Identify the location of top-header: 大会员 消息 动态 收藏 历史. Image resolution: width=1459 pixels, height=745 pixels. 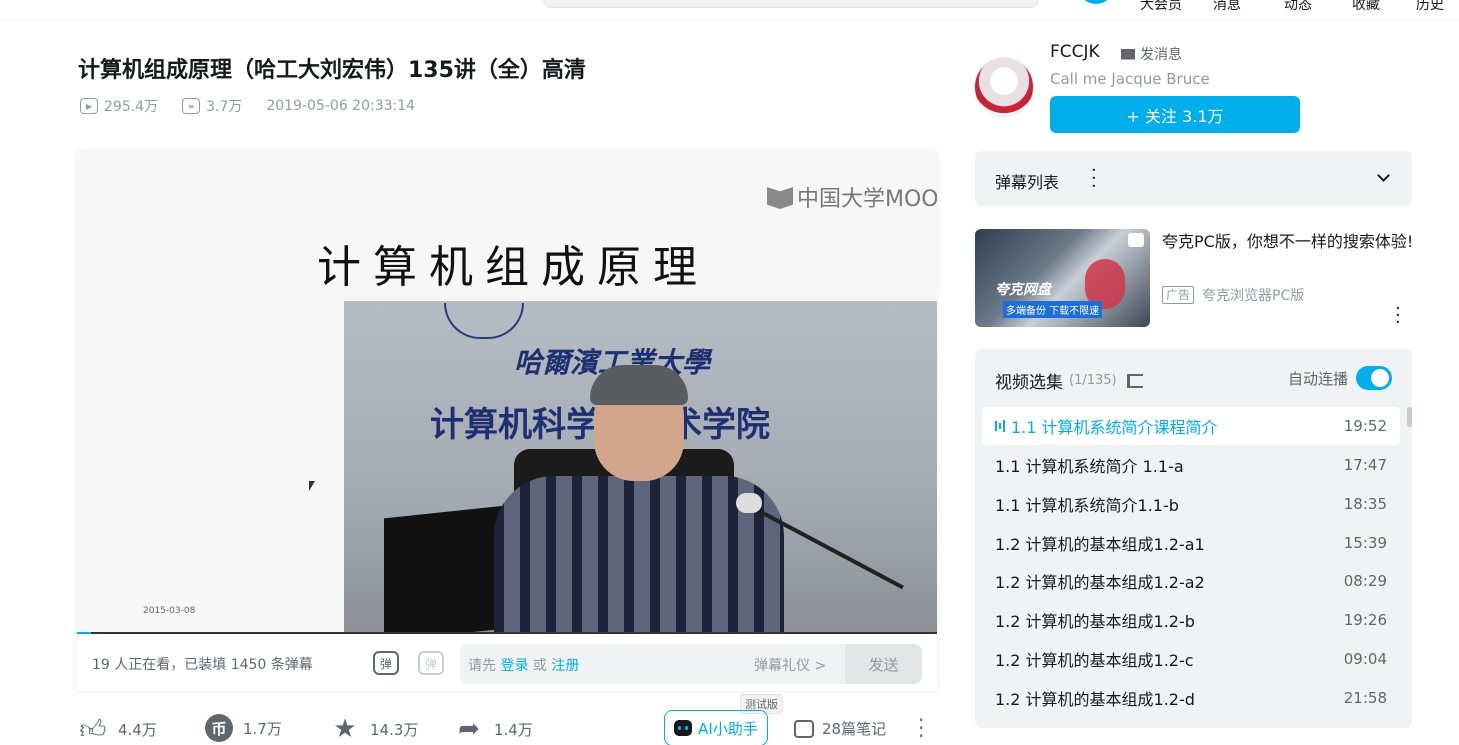
(729, 10).